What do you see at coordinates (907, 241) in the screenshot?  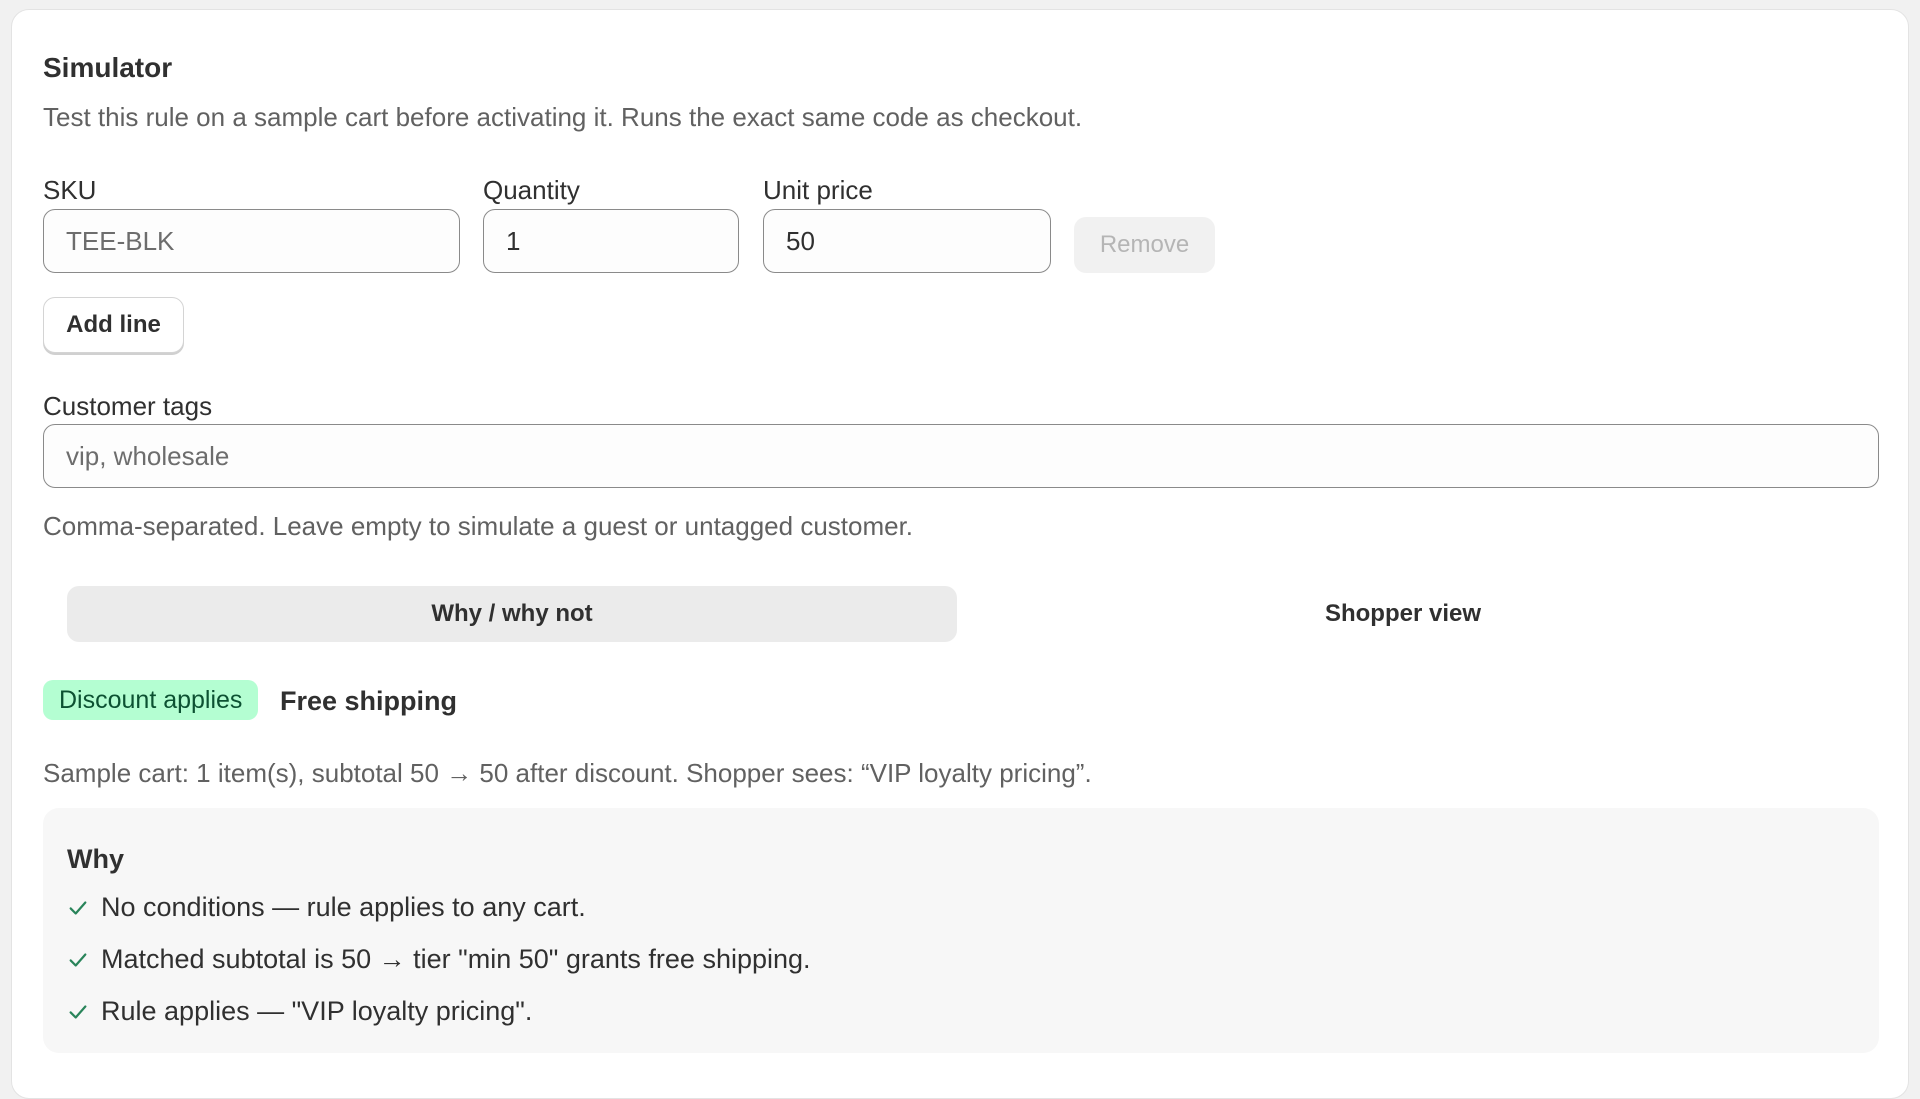 I see `unit-price-input` at bounding box center [907, 241].